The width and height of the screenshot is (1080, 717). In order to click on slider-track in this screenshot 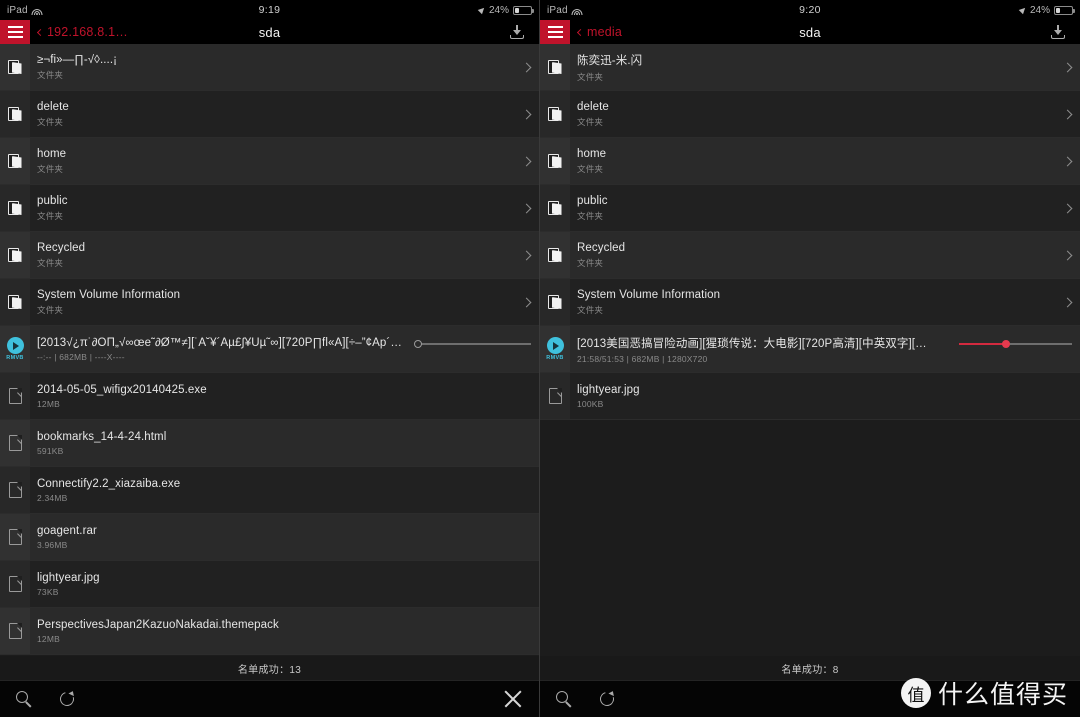, I will do `click(474, 344)`.